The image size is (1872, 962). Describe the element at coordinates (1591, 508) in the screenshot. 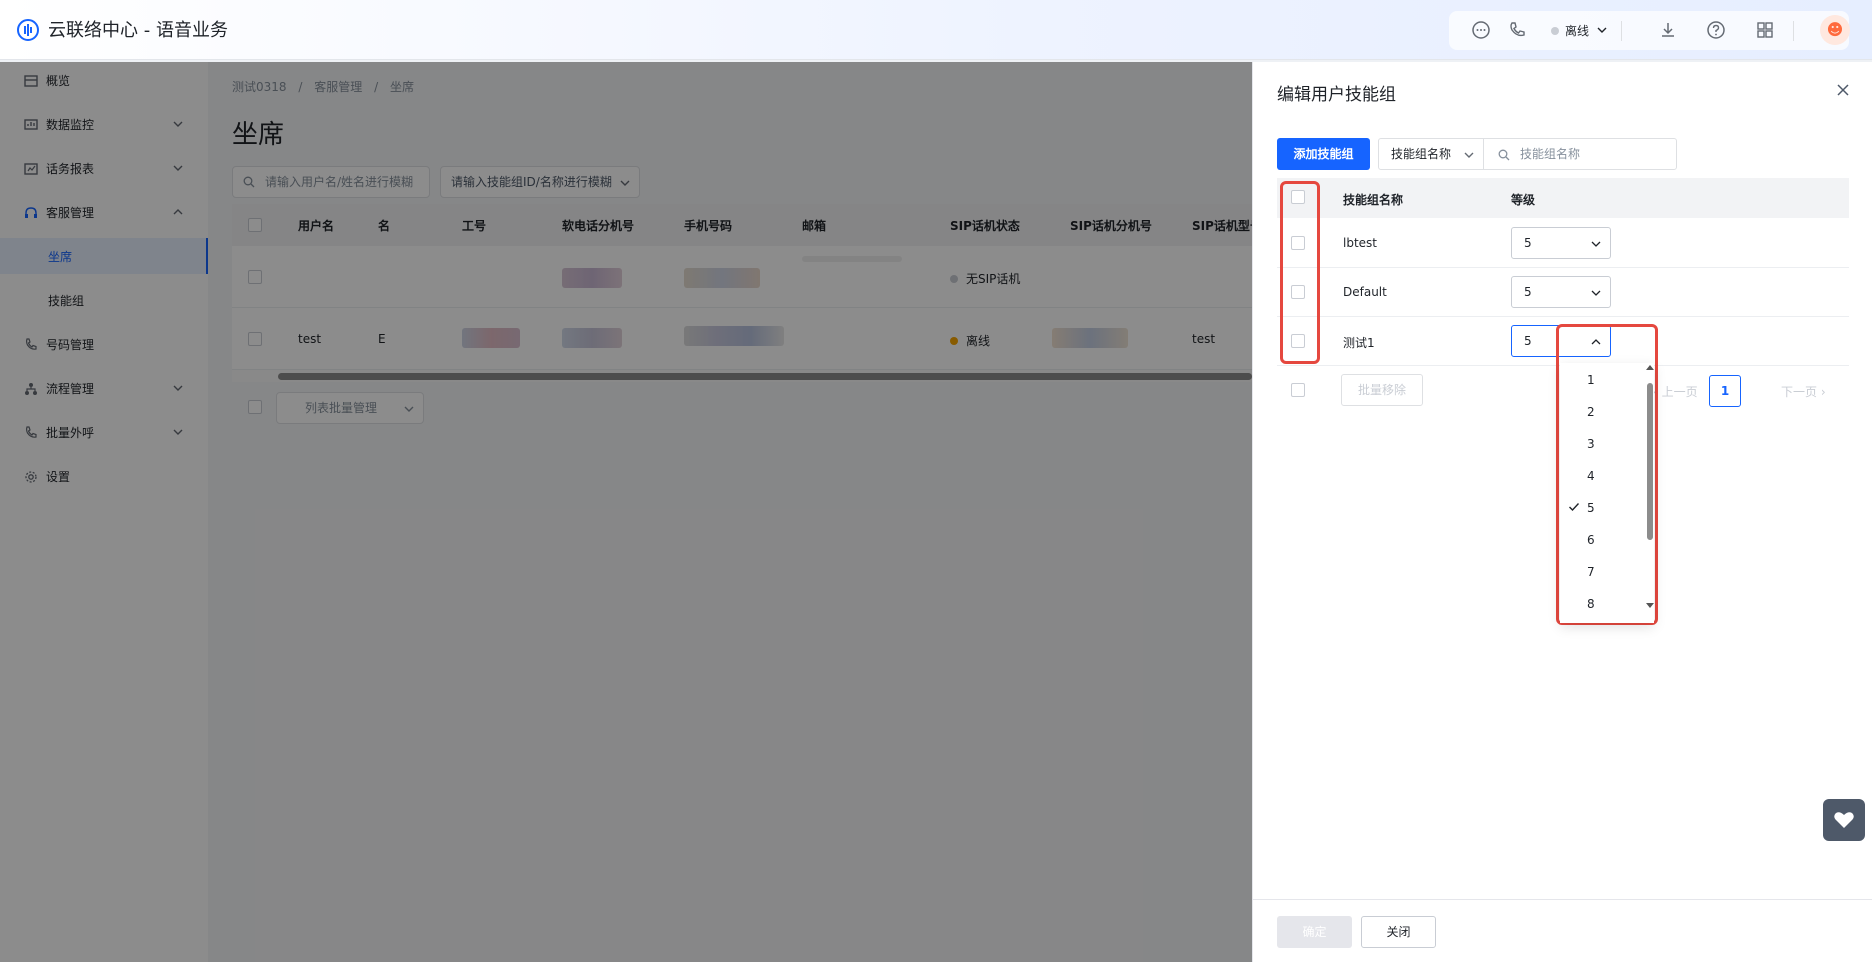

I see `option-label: 5` at that location.